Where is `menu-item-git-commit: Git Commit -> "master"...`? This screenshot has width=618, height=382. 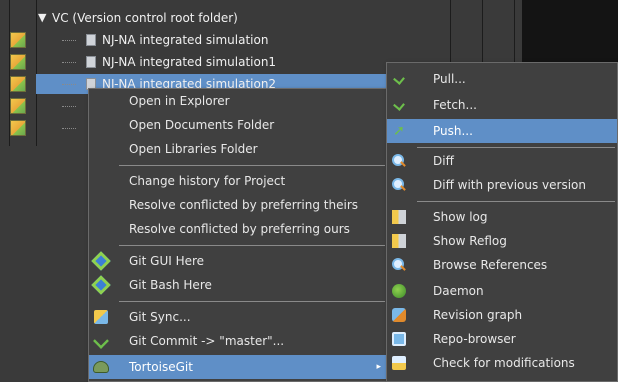 menu-item-git-commit: Git Commit -> "master"... is located at coordinates (238, 341).